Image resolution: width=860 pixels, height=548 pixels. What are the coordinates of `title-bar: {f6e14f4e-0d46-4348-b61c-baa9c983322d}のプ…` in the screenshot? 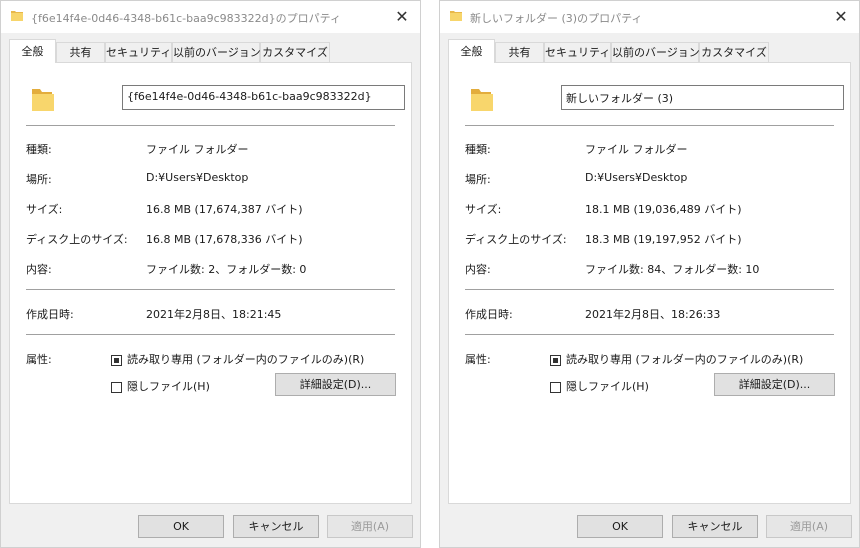 It's located at (210, 17).